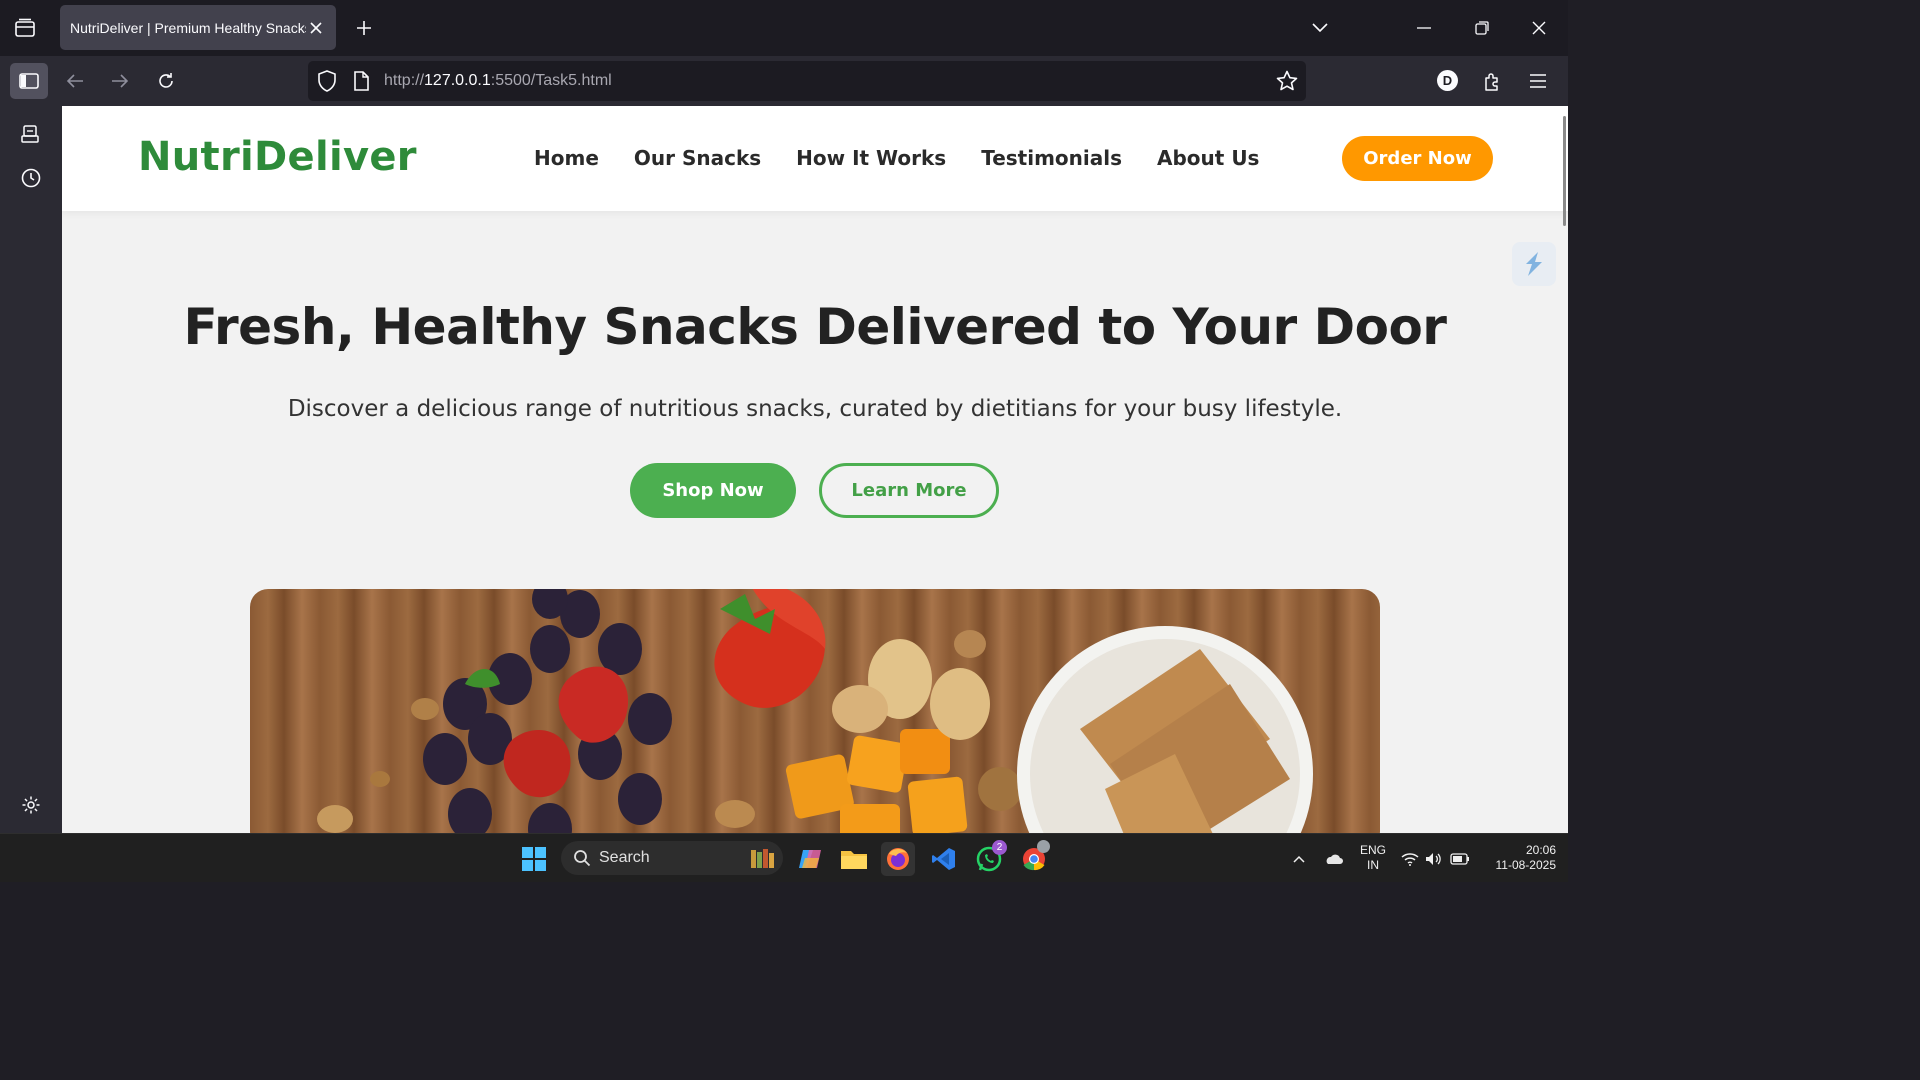 The width and height of the screenshot is (1920, 1080). I want to click on search-icon, so click(582, 858).